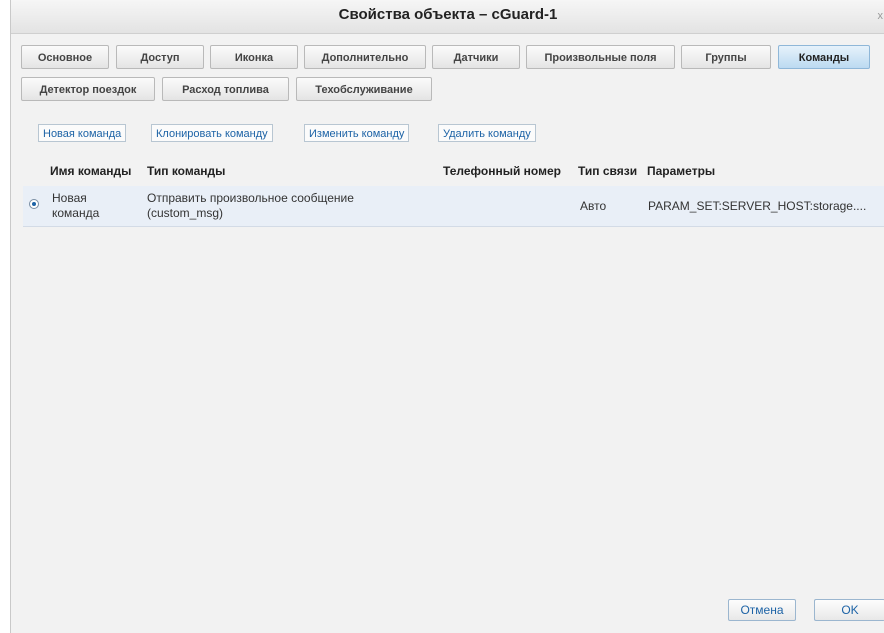 Image resolution: width=884 pixels, height=633 pixels. Describe the element at coordinates (881, 16) in the screenshot. I see `close-icon: x` at that location.